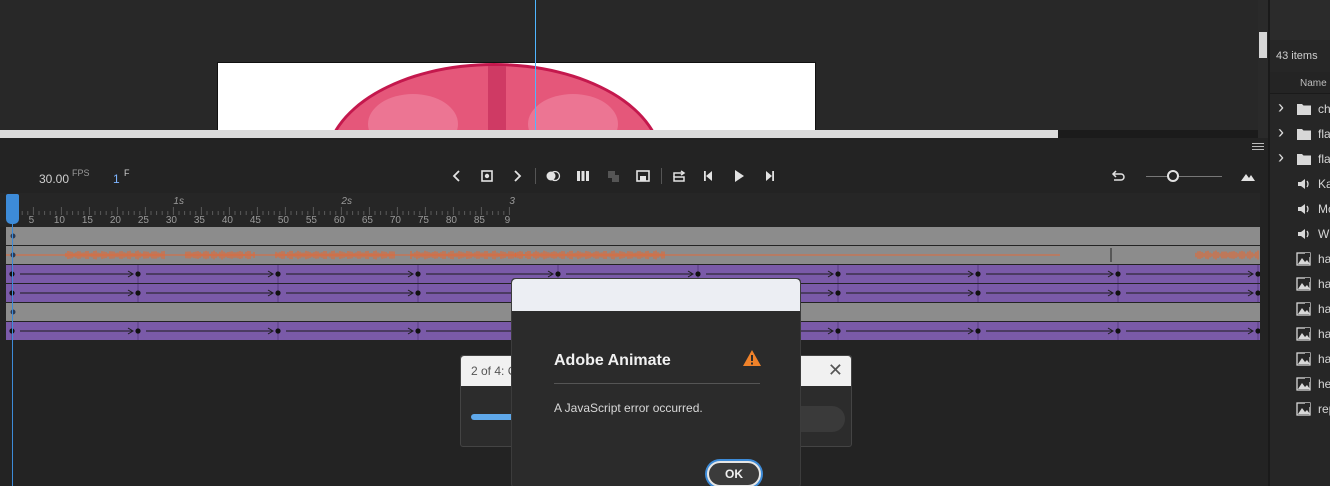 The height and width of the screenshot is (486, 1330). What do you see at coordinates (709, 176) in the screenshot?
I see `step-backward-icon` at bounding box center [709, 176].